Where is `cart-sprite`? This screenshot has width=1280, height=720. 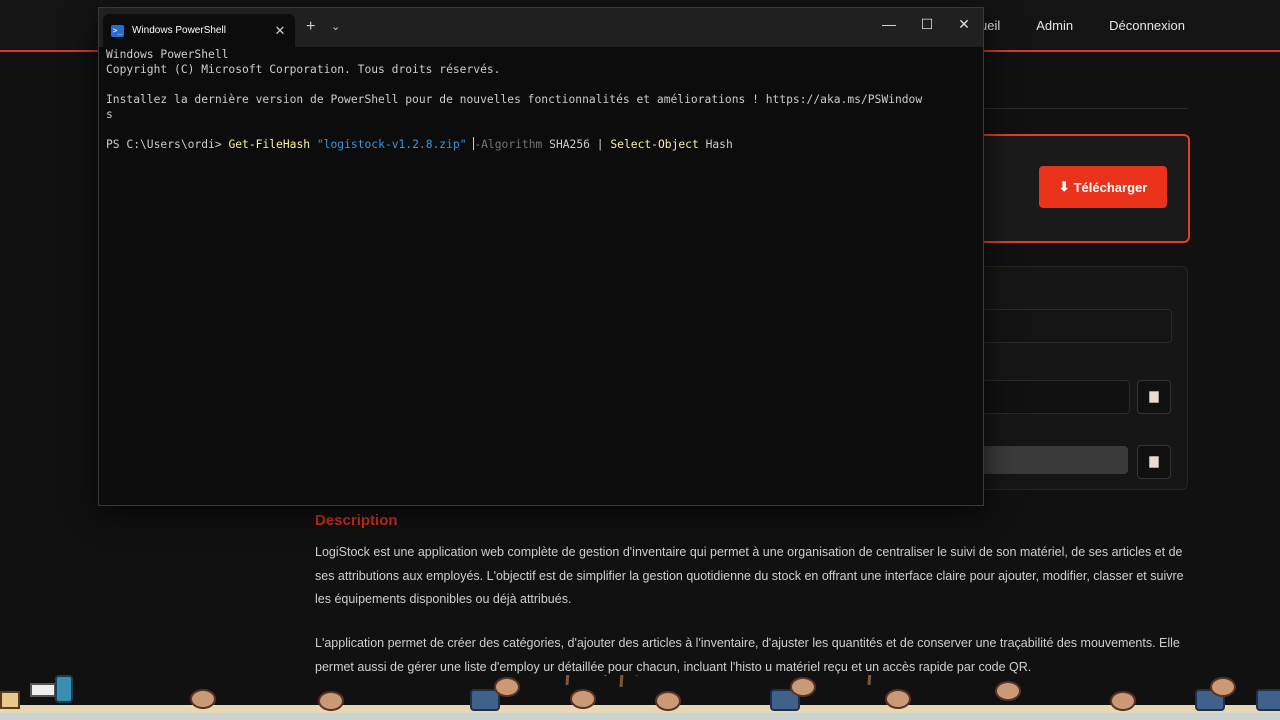 cart-sprite is located at coordinates (43, 690).